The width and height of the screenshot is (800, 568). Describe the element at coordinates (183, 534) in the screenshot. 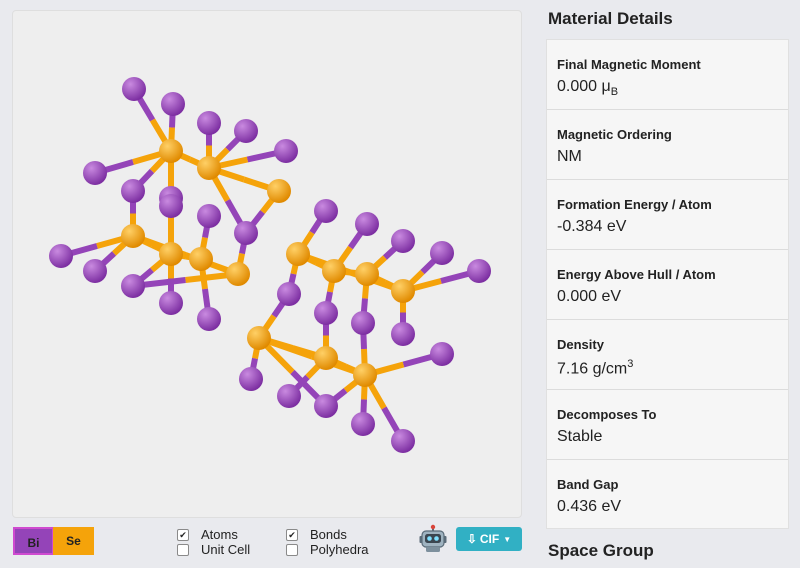

I see `atoms-checkbox: ✔` at that location.